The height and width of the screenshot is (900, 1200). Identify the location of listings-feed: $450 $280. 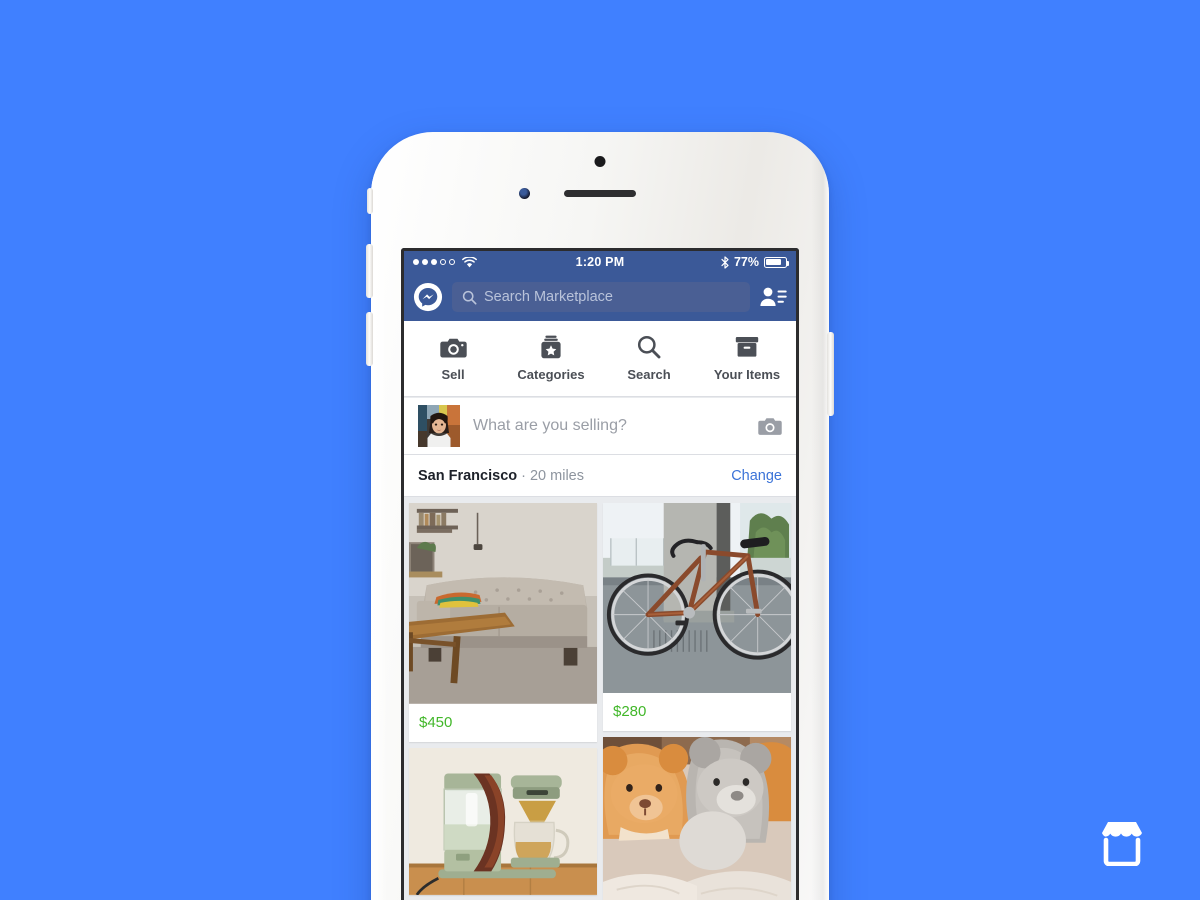
(600, 698).